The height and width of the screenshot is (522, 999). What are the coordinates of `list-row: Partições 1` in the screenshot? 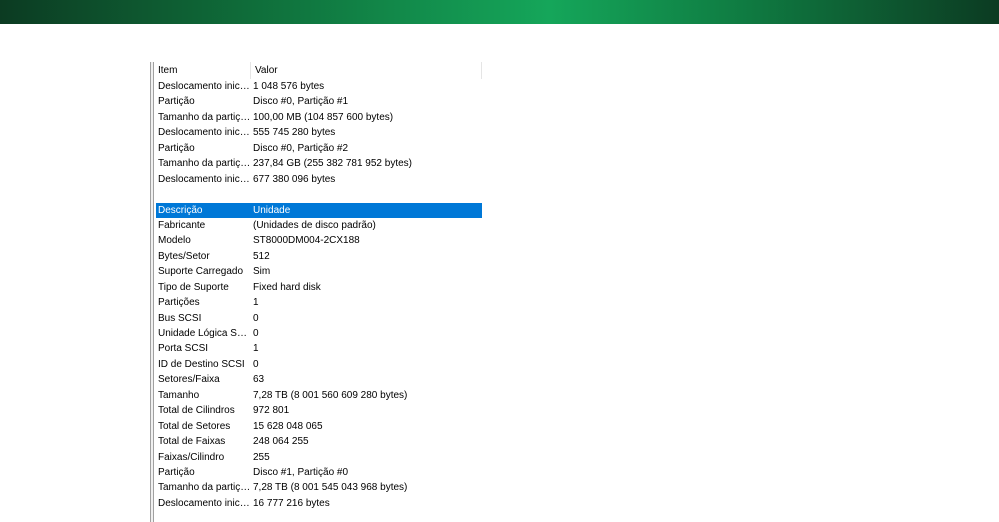 It's located at (319, 302).